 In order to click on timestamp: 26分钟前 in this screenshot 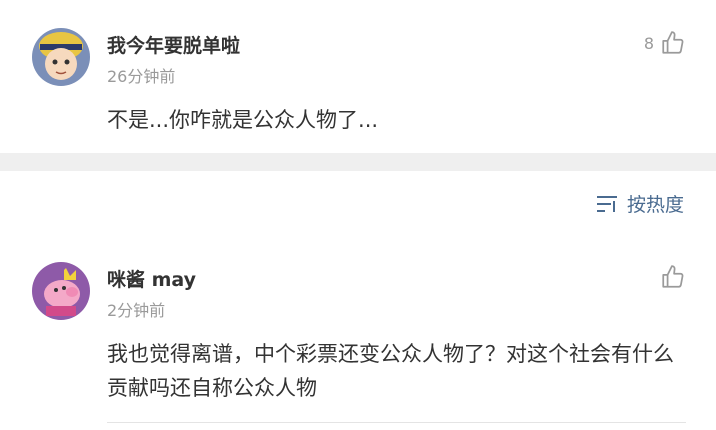, I will do `click(141, 76)`.